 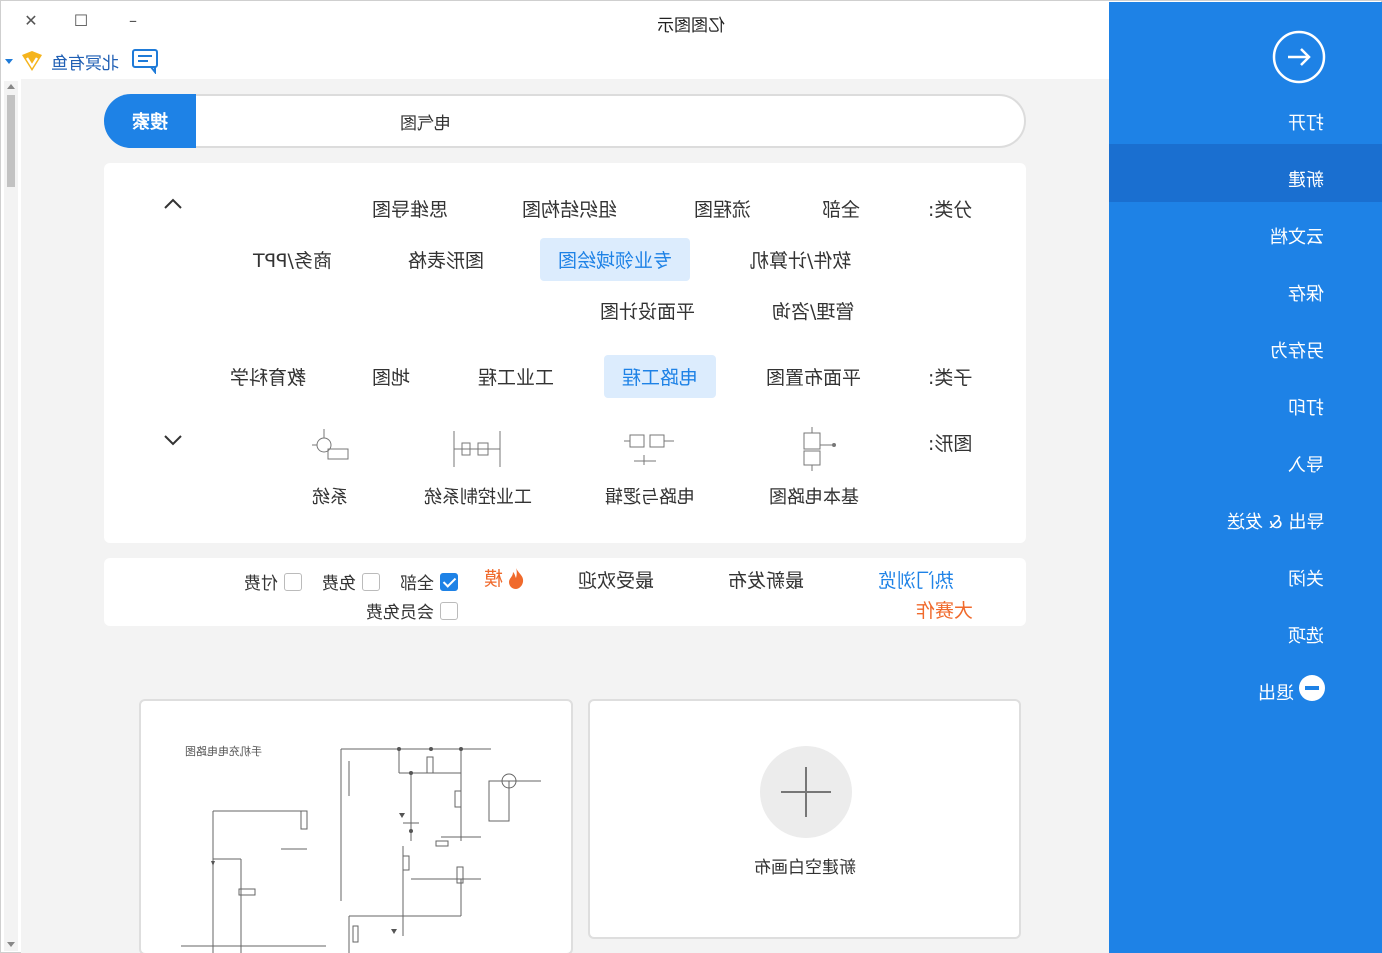 What do you see at coordinates (616, 579) in the screenshot?
I see `sort-popular: 最受欢迎` at bounding box center [616, 579].